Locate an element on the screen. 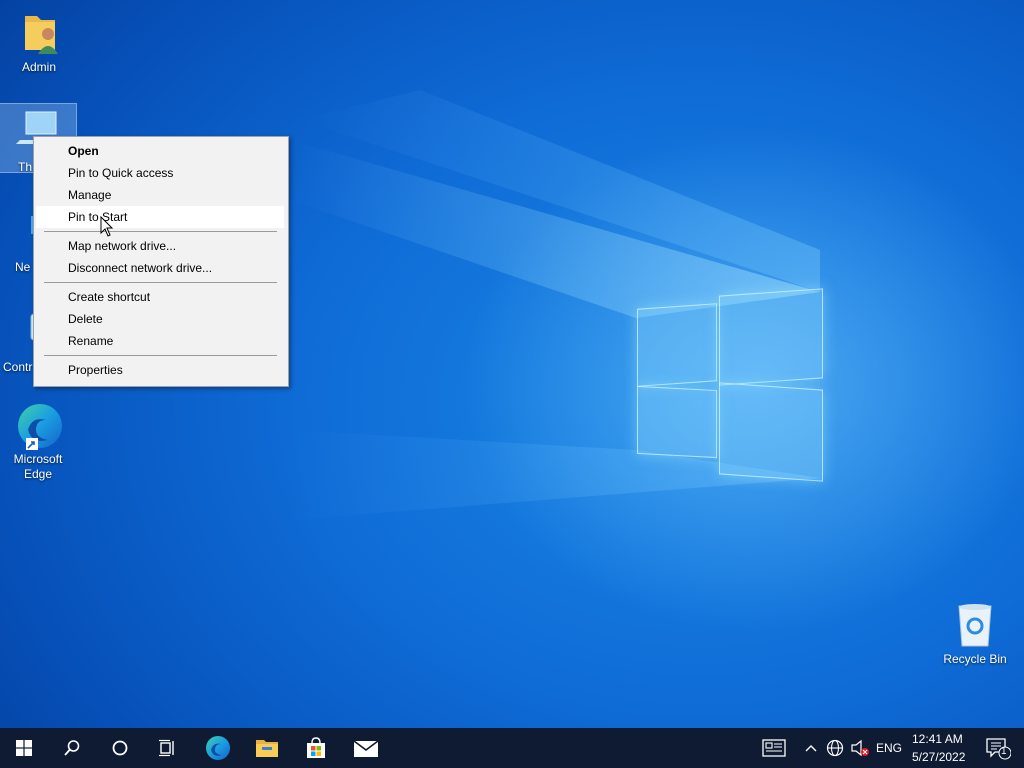  globe-icon is located at coordinates (835, 748).